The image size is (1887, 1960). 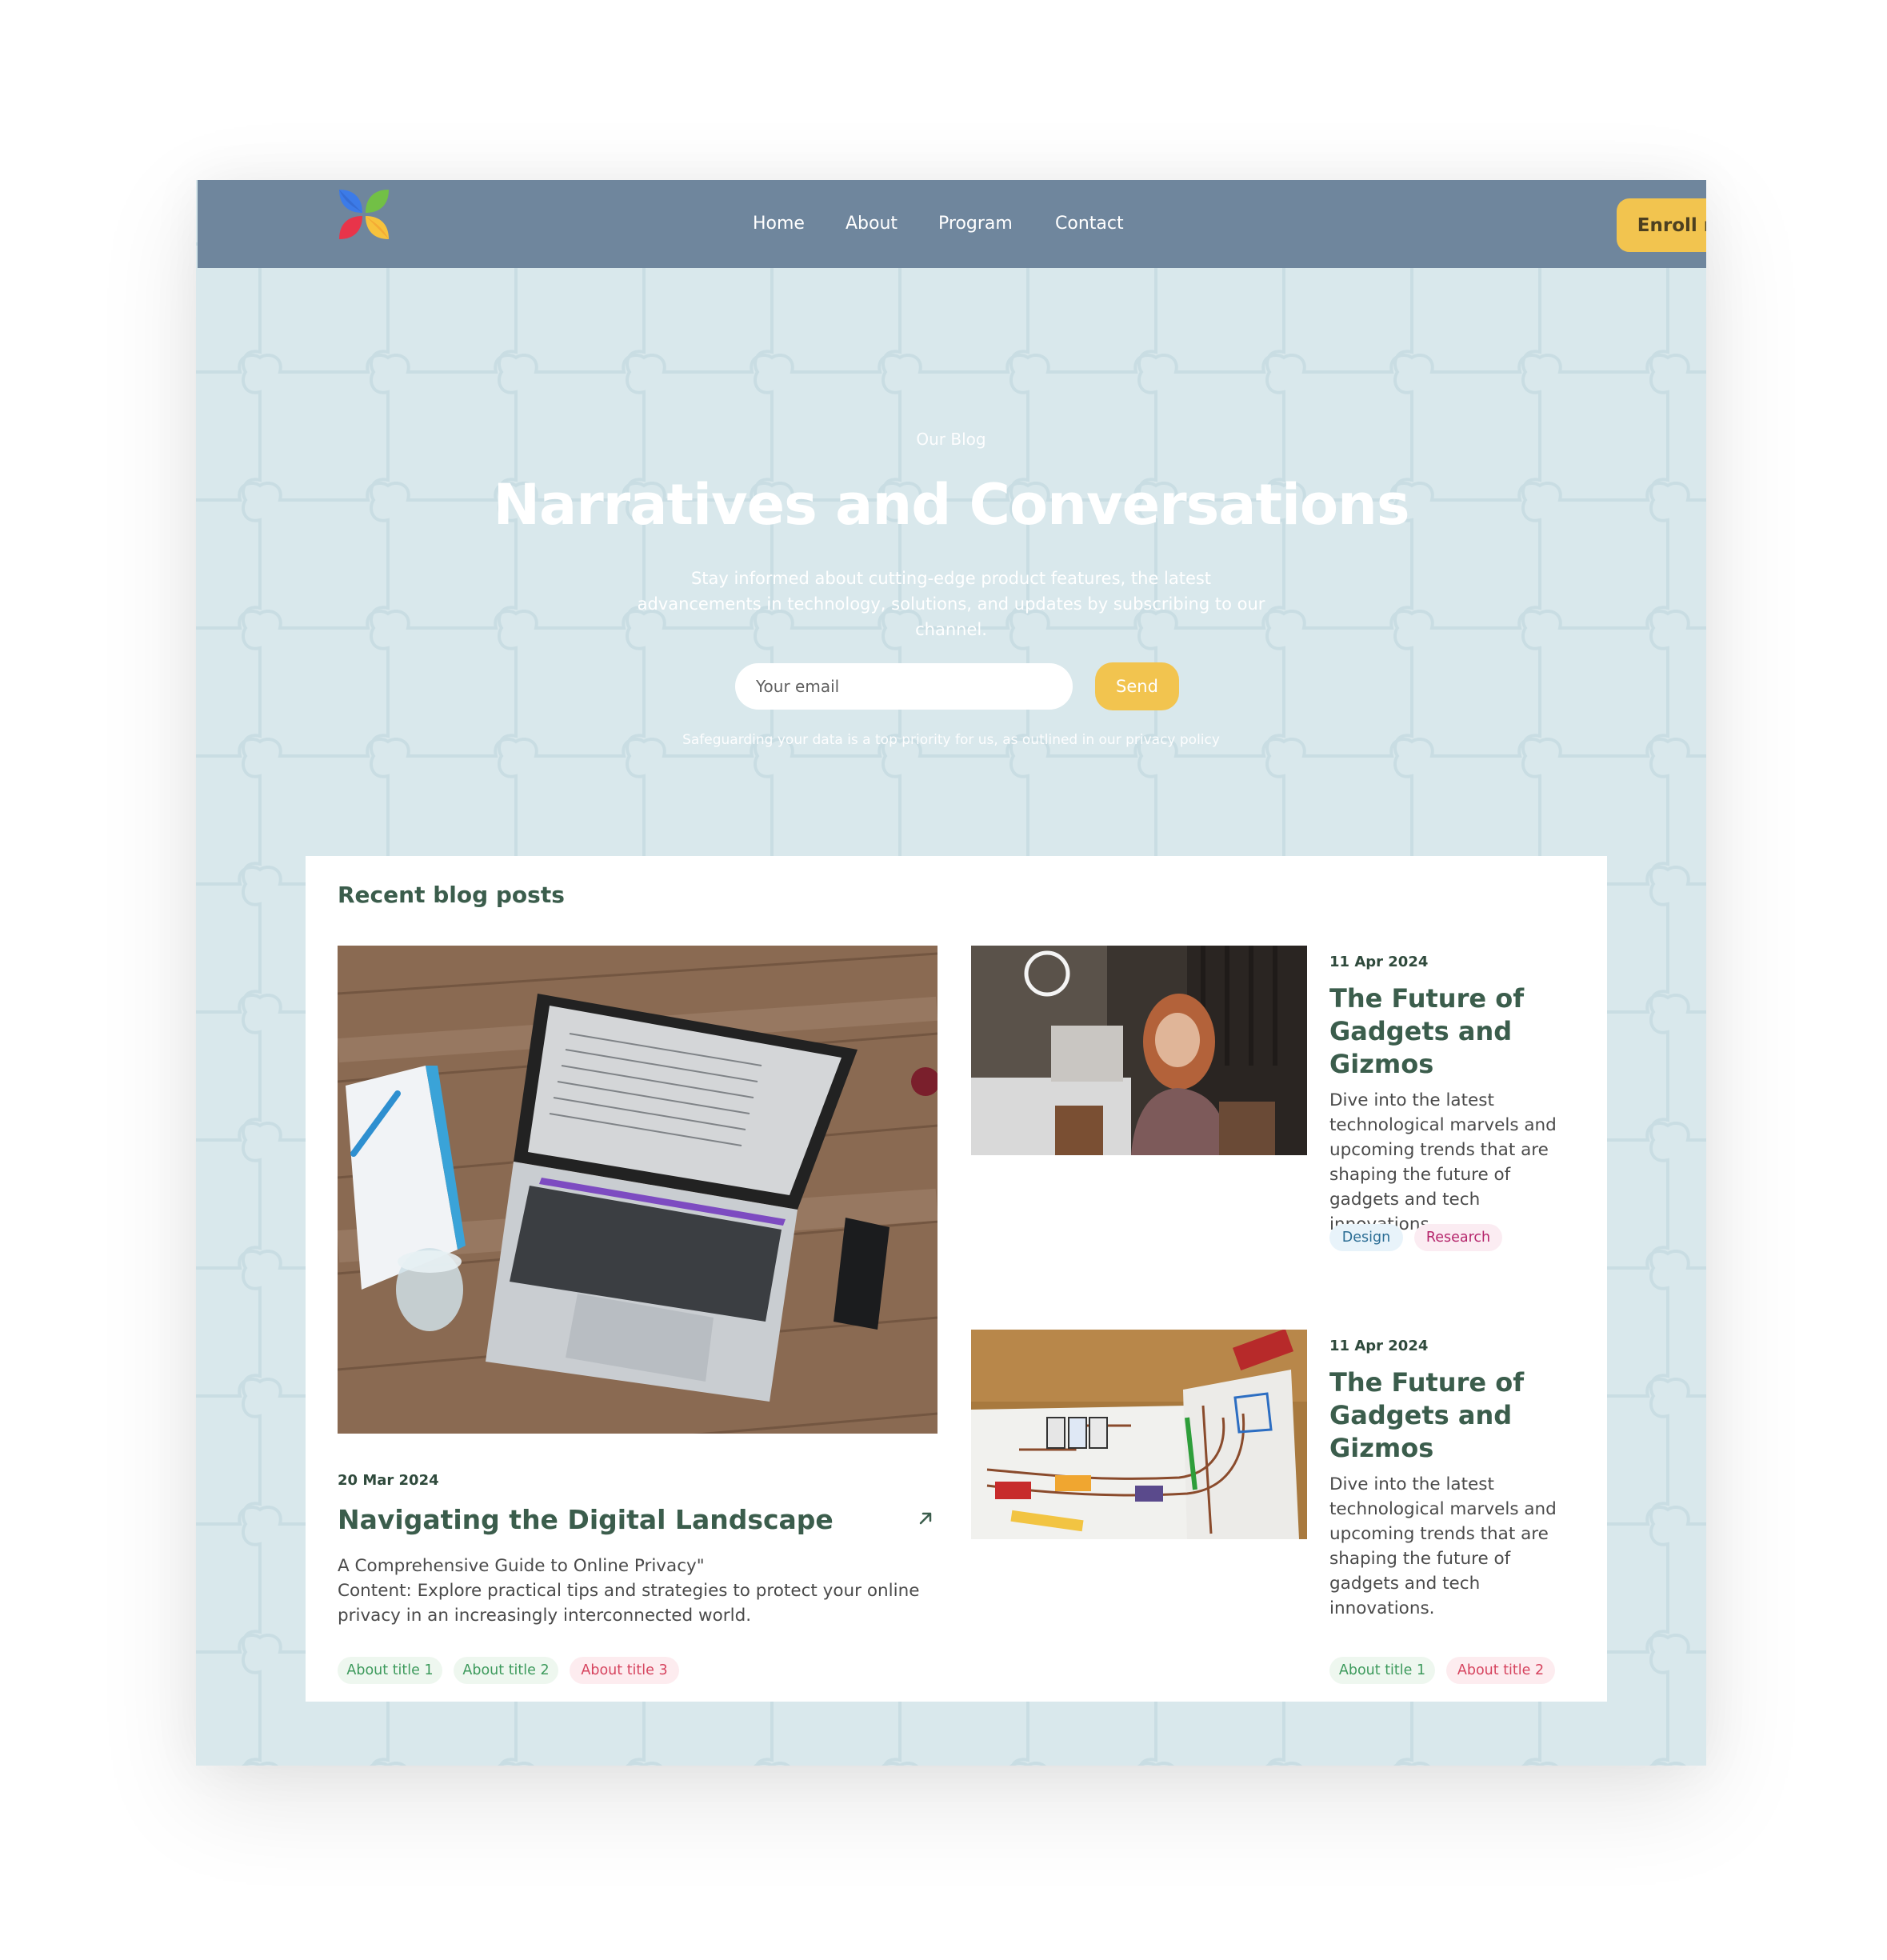 What do you see at coordinates (451, 895) in the screenshot?
I see `section-title: Recent blog posts` at bounding box center [451, 895].